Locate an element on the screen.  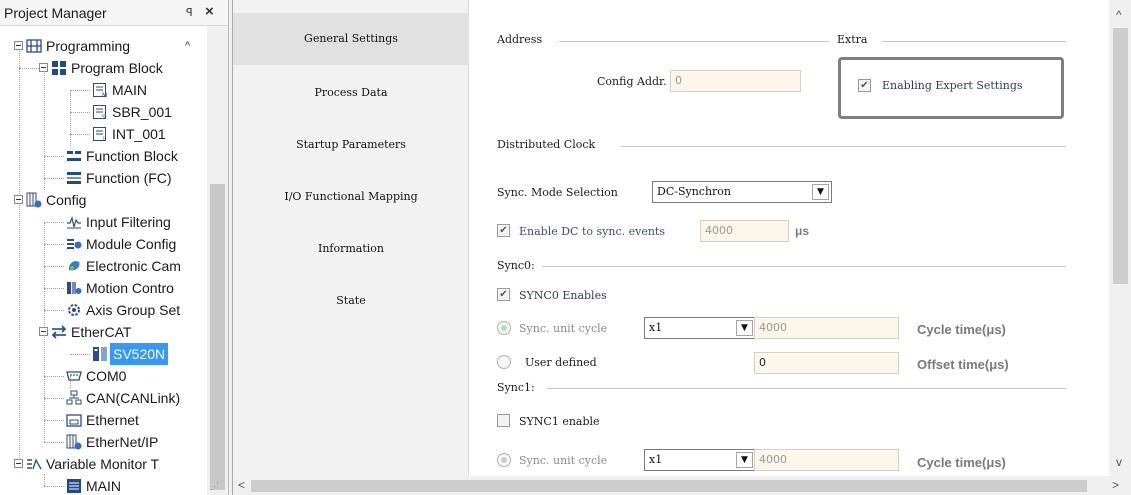
scroll-left-icon: < is located at coordinates (241, 485).